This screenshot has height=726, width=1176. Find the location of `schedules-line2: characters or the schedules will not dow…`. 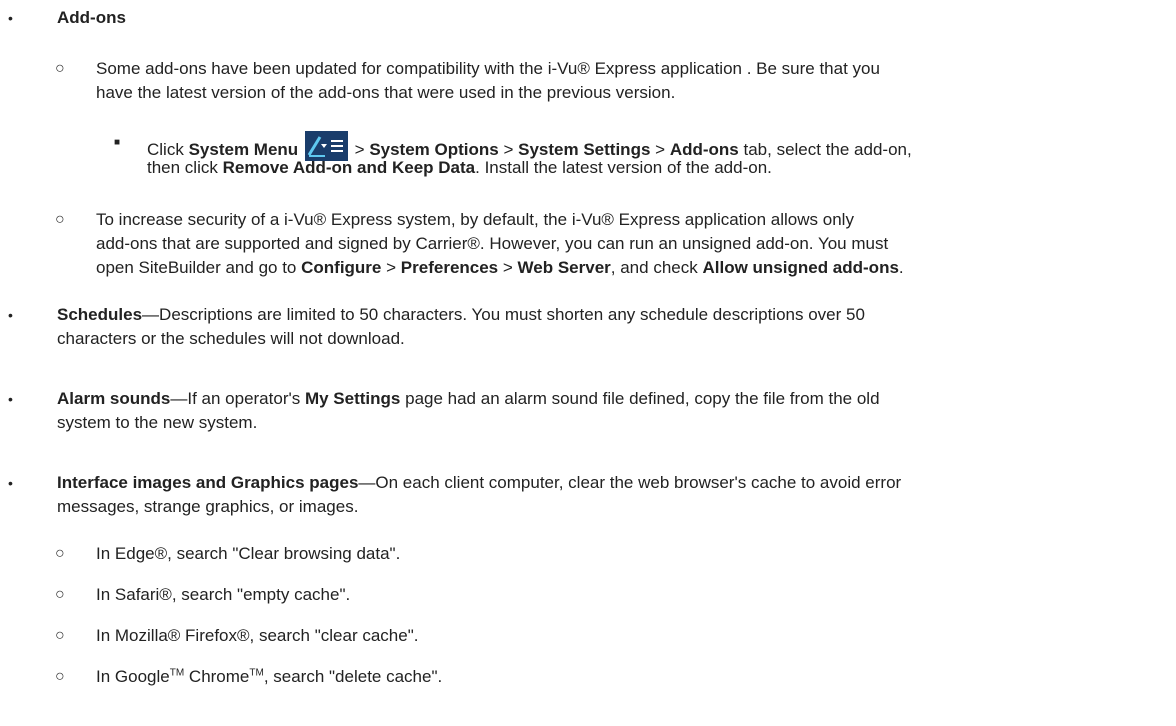

schedules-line2: characters or the schedules will not dow… is located at coordinates (231, 338).